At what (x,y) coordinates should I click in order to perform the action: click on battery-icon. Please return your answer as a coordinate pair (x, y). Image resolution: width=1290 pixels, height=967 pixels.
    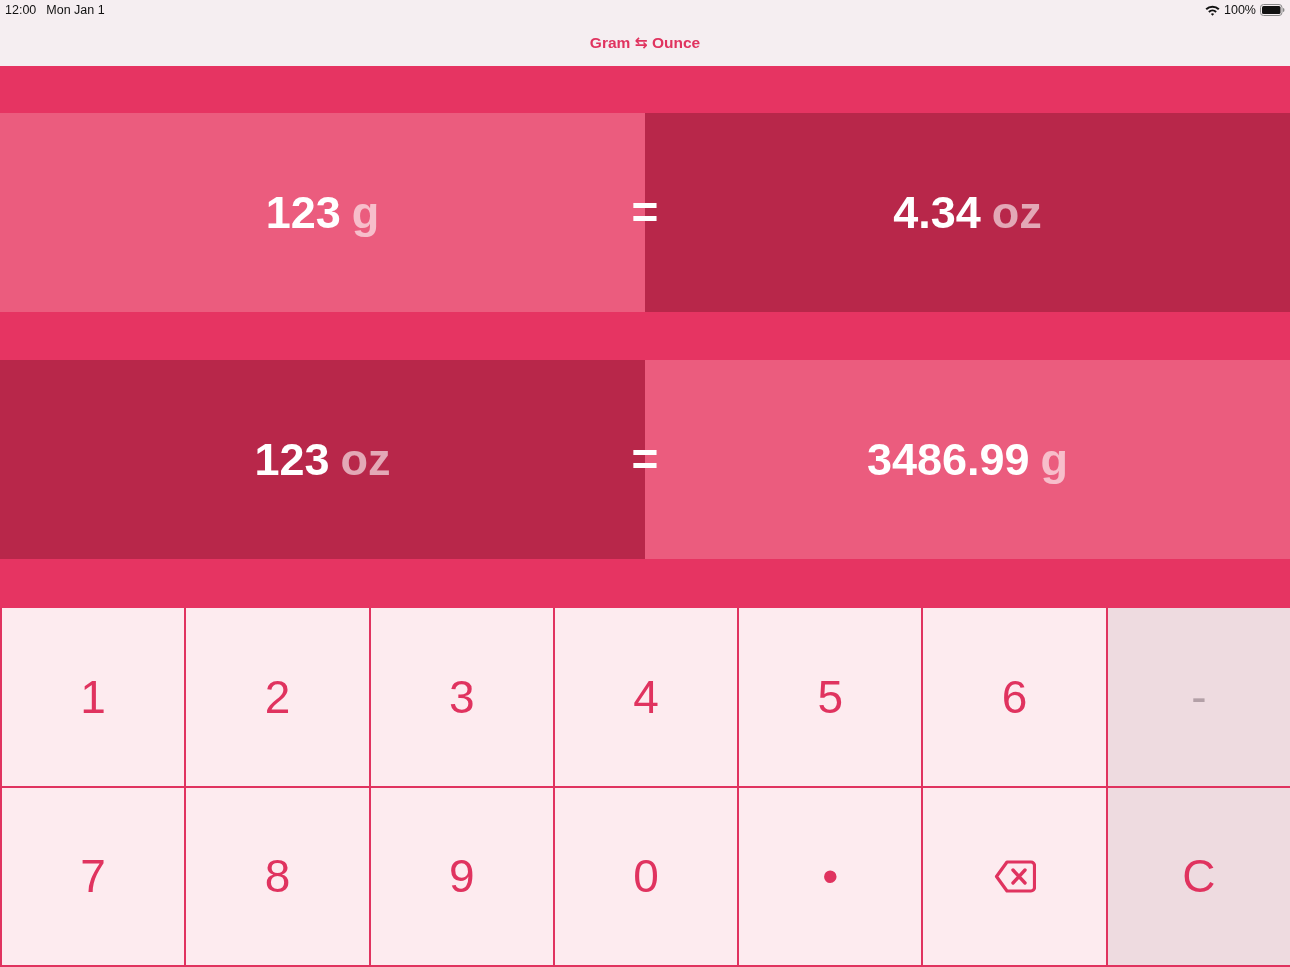
    Looking at the image, I should click on (1272, 10).